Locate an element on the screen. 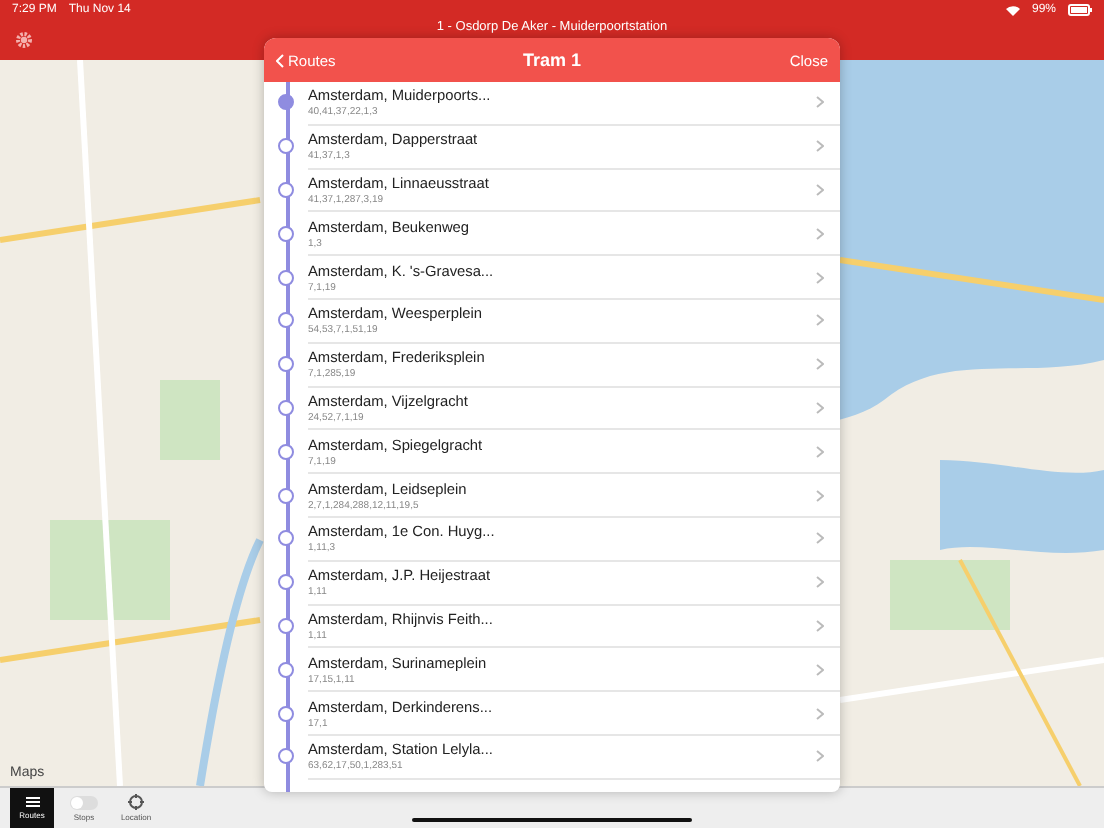 The image size is (1104, 828). list-icon is located at coordinates (32, 802).